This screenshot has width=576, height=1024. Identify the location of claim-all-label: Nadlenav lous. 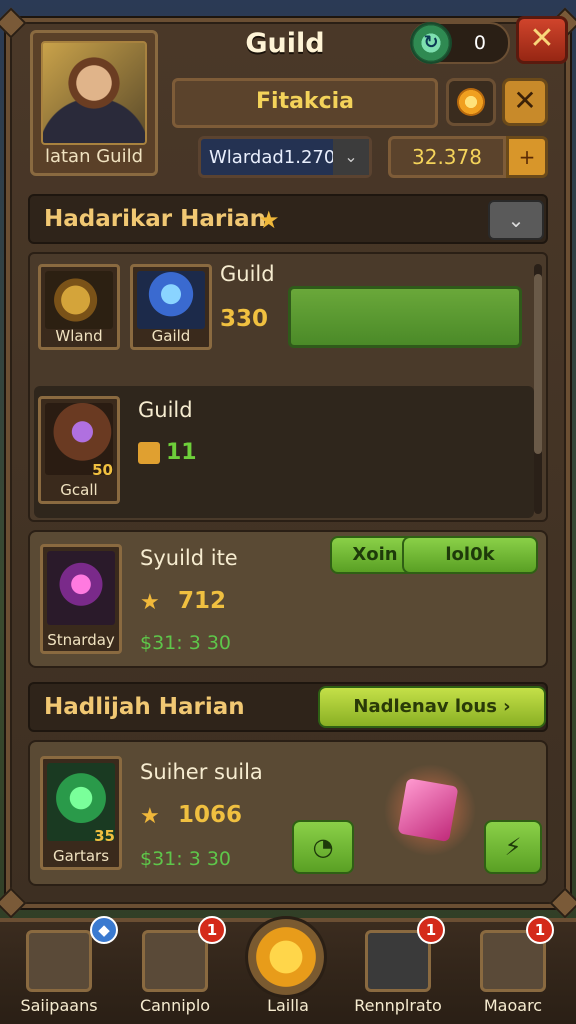
(425, 706).